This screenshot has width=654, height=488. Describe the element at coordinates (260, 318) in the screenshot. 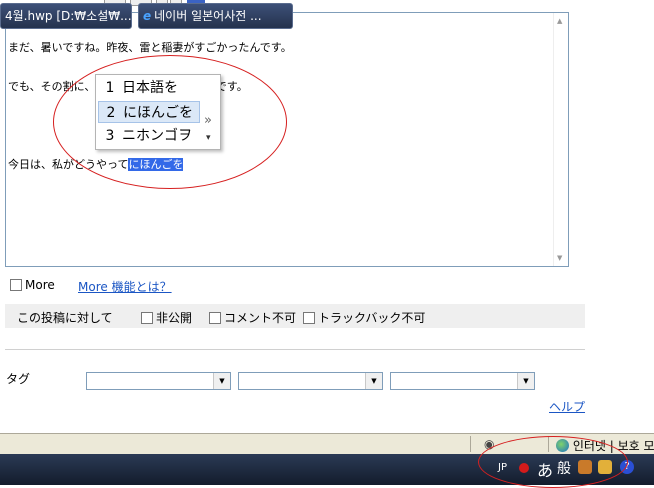

I see `no-comment-label: コメント不可` at that location.